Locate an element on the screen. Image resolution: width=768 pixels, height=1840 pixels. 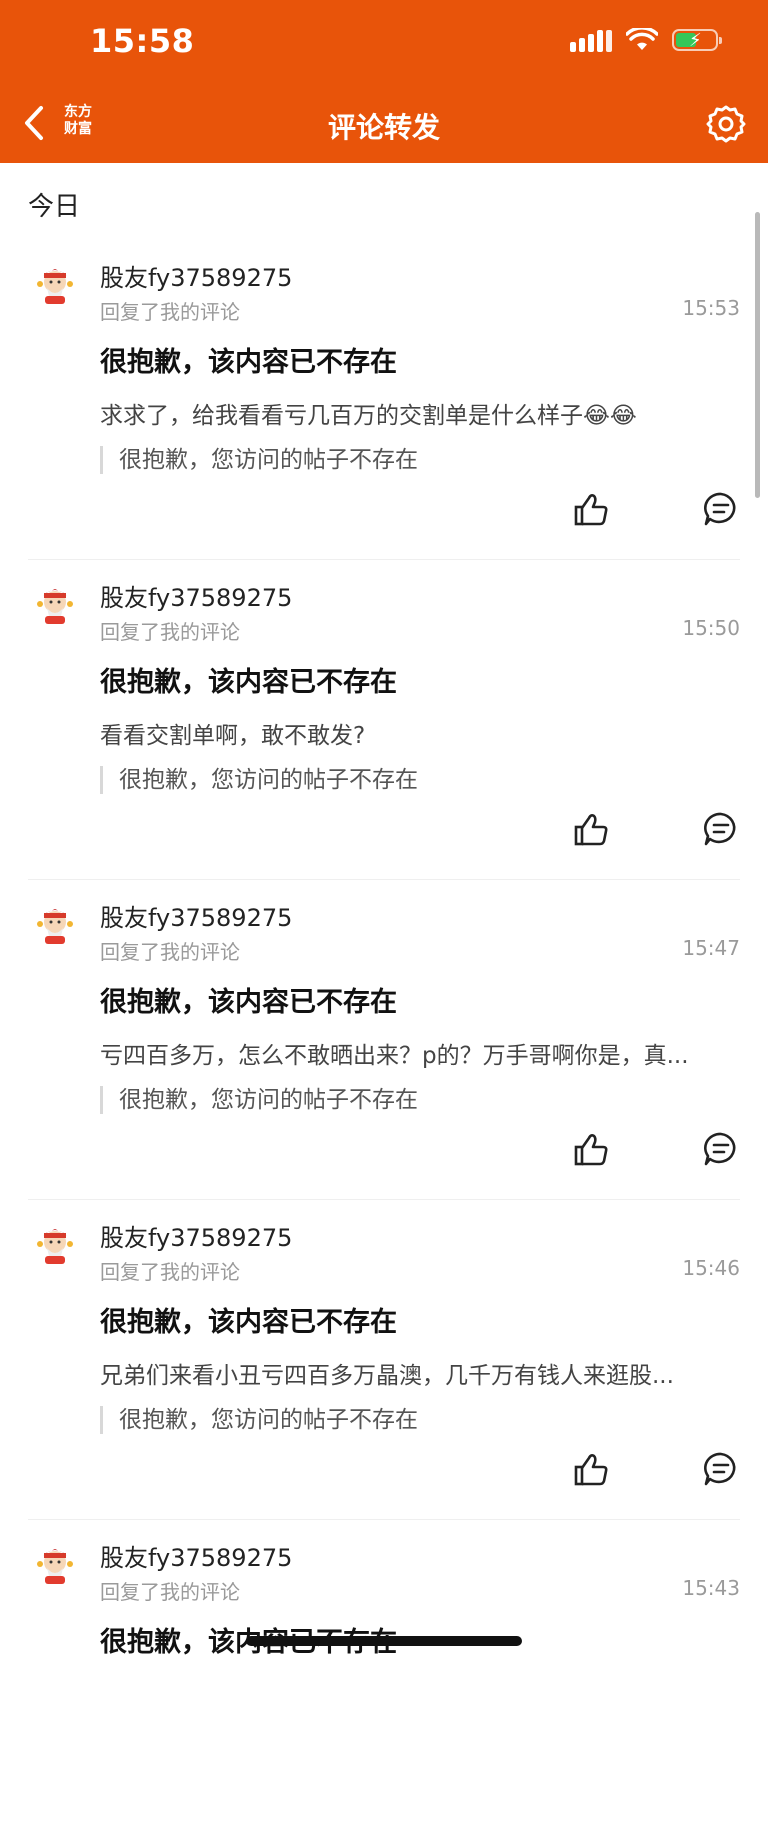
status-time: 15:58 is located at coordinates (142, 41).